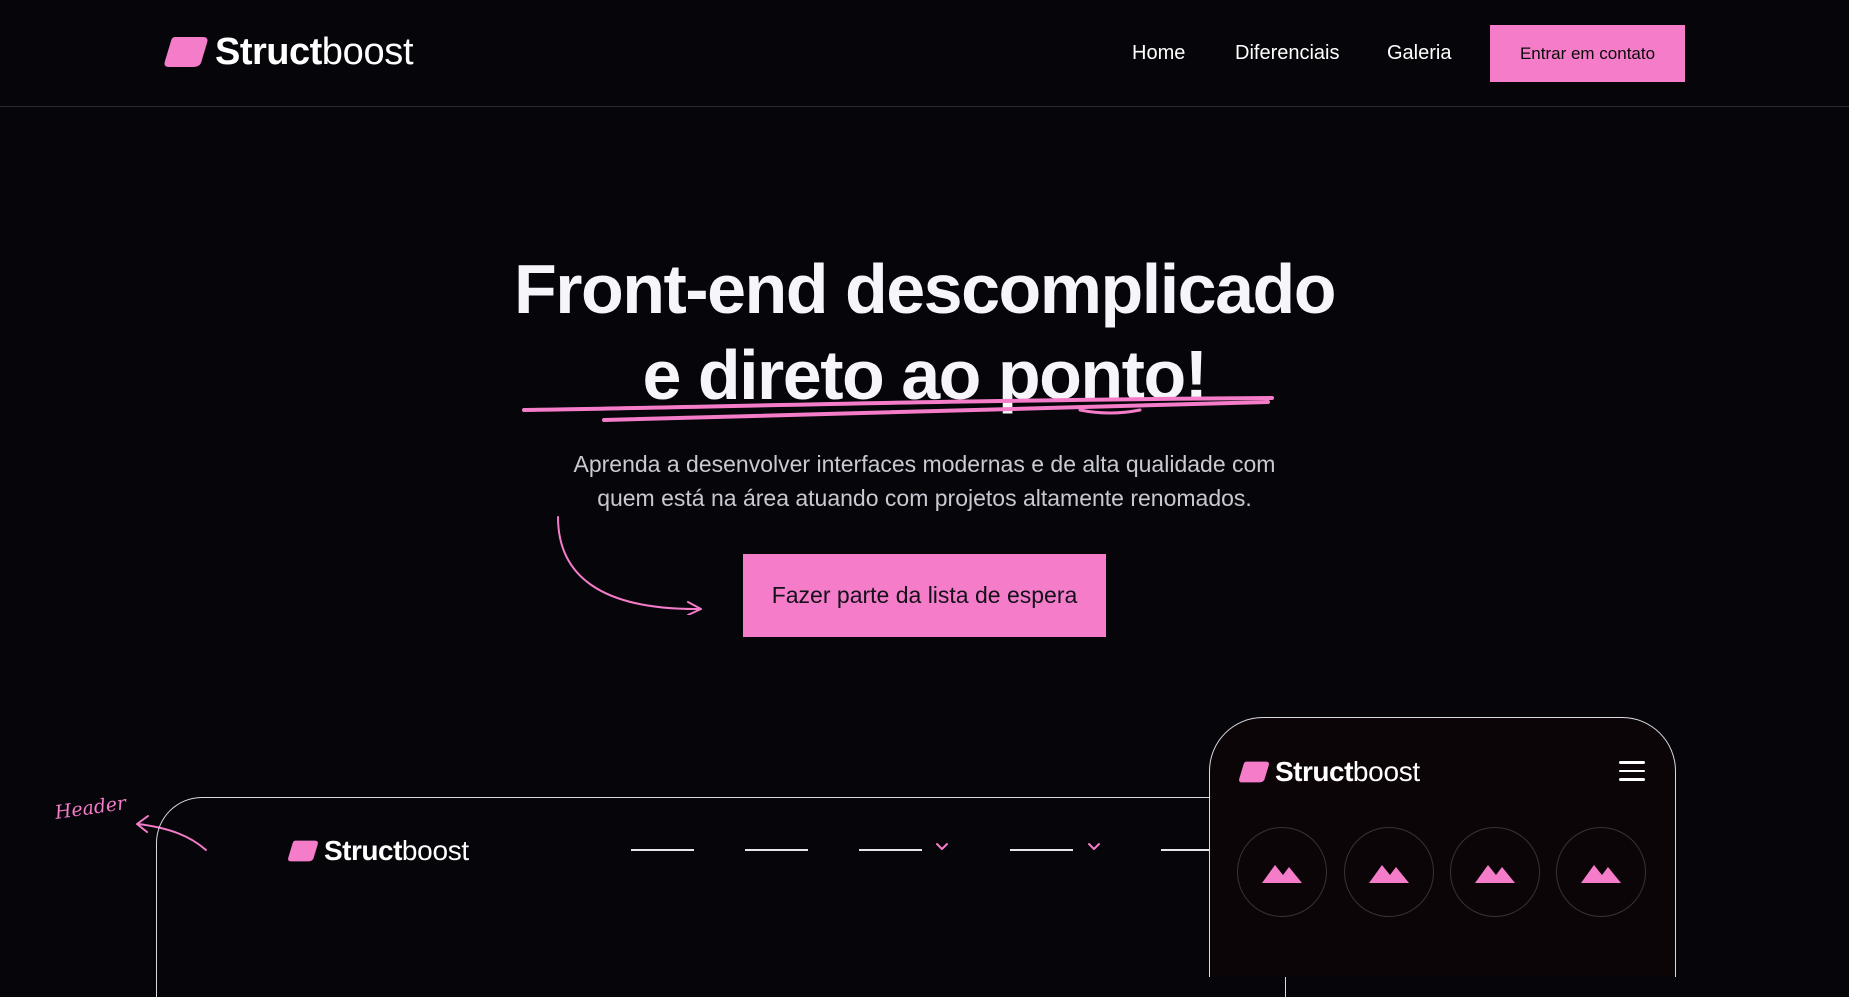 This screenshot has width=1849, height=997. I want to click on mockup-logo: Struct boost, so click(378, 851).